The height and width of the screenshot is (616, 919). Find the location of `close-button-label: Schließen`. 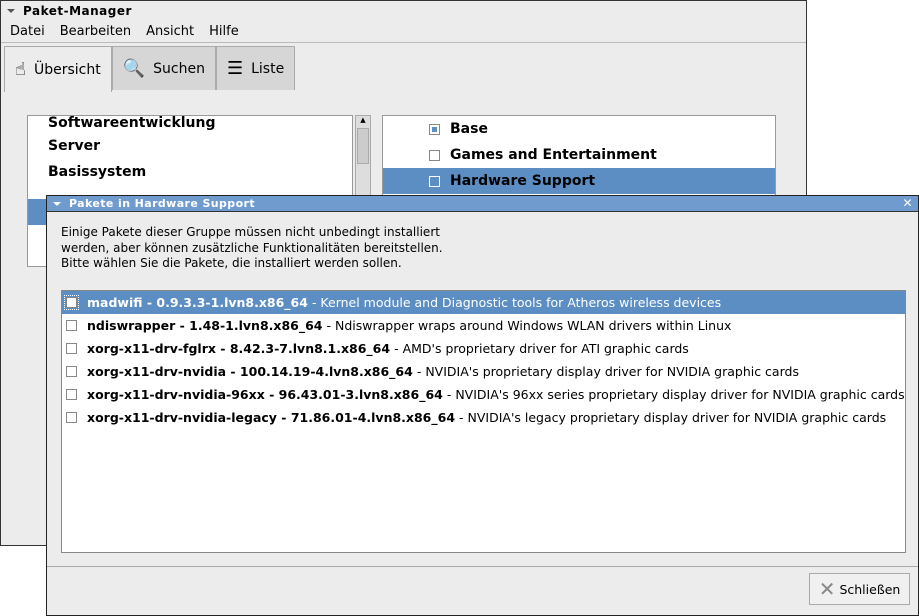

close-button-label: Schließen is located at coordinates (870, 589).